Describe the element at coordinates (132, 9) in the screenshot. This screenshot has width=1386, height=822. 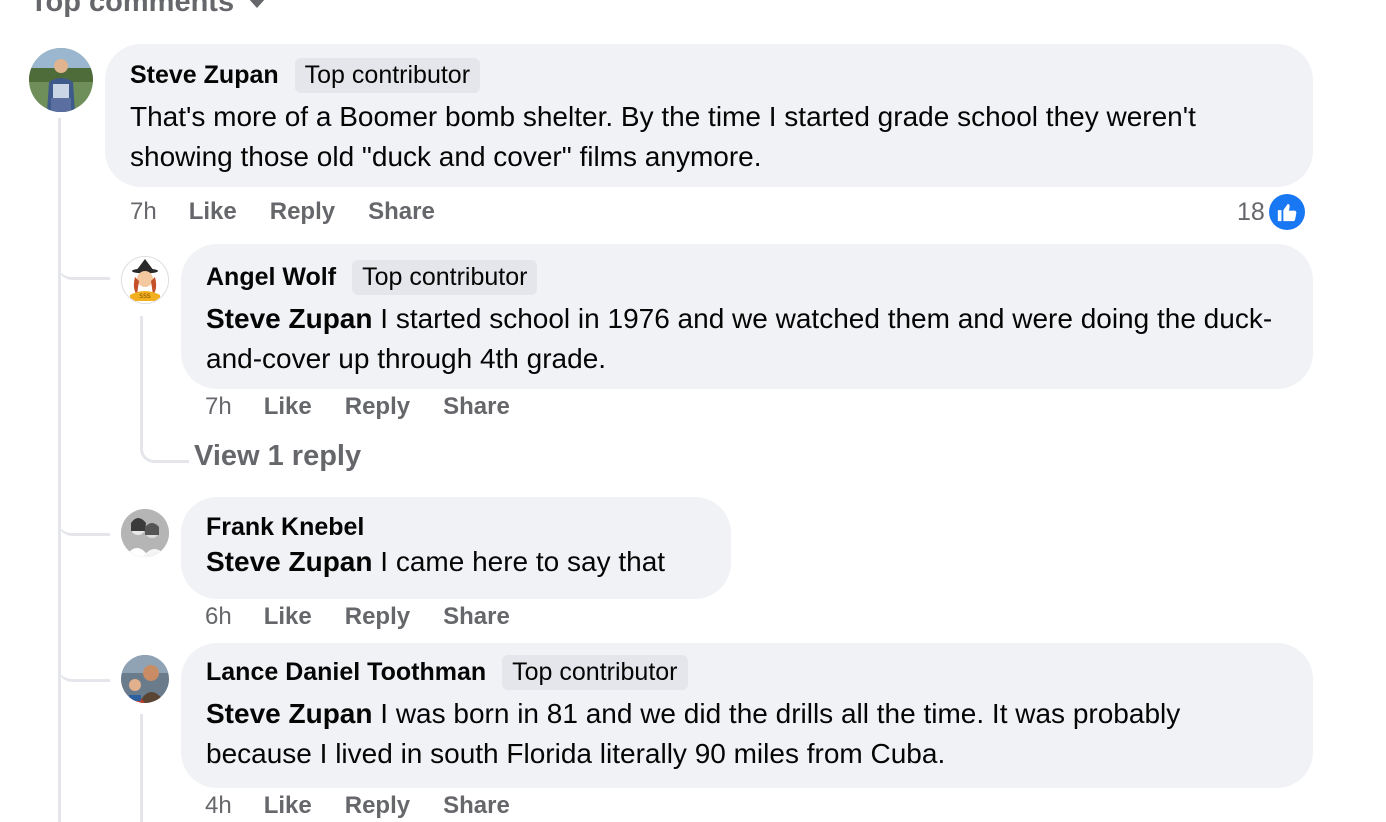
I see `top-comments-label: Top comments` at that location.